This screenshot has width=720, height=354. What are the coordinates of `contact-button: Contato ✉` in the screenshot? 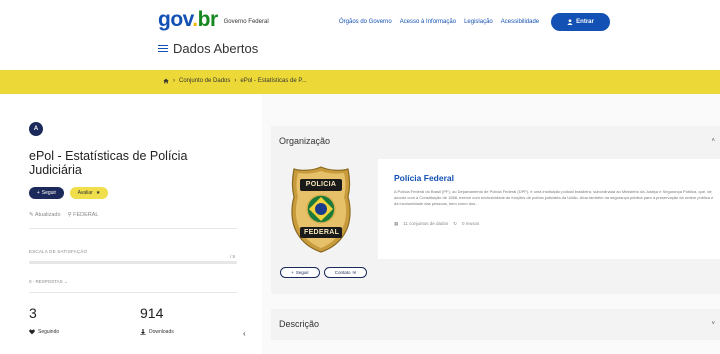 It's located at (345, 272).